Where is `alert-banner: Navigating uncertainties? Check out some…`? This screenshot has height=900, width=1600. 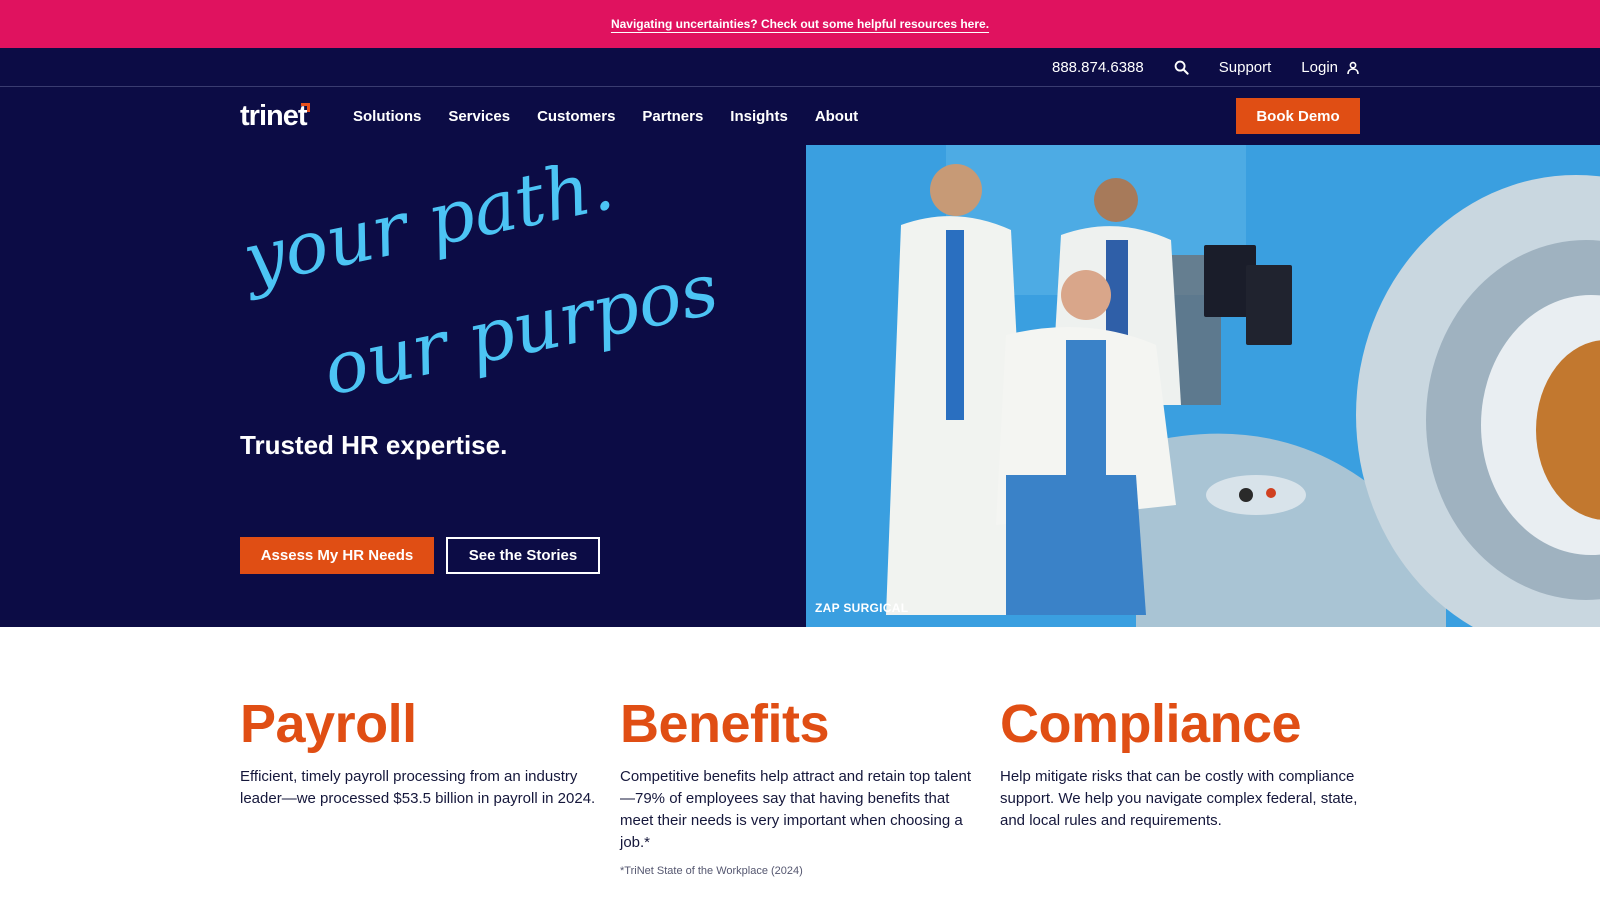
alert-banner: Navigating uncertainties? Check out some… is located at coordinates (800, 24).